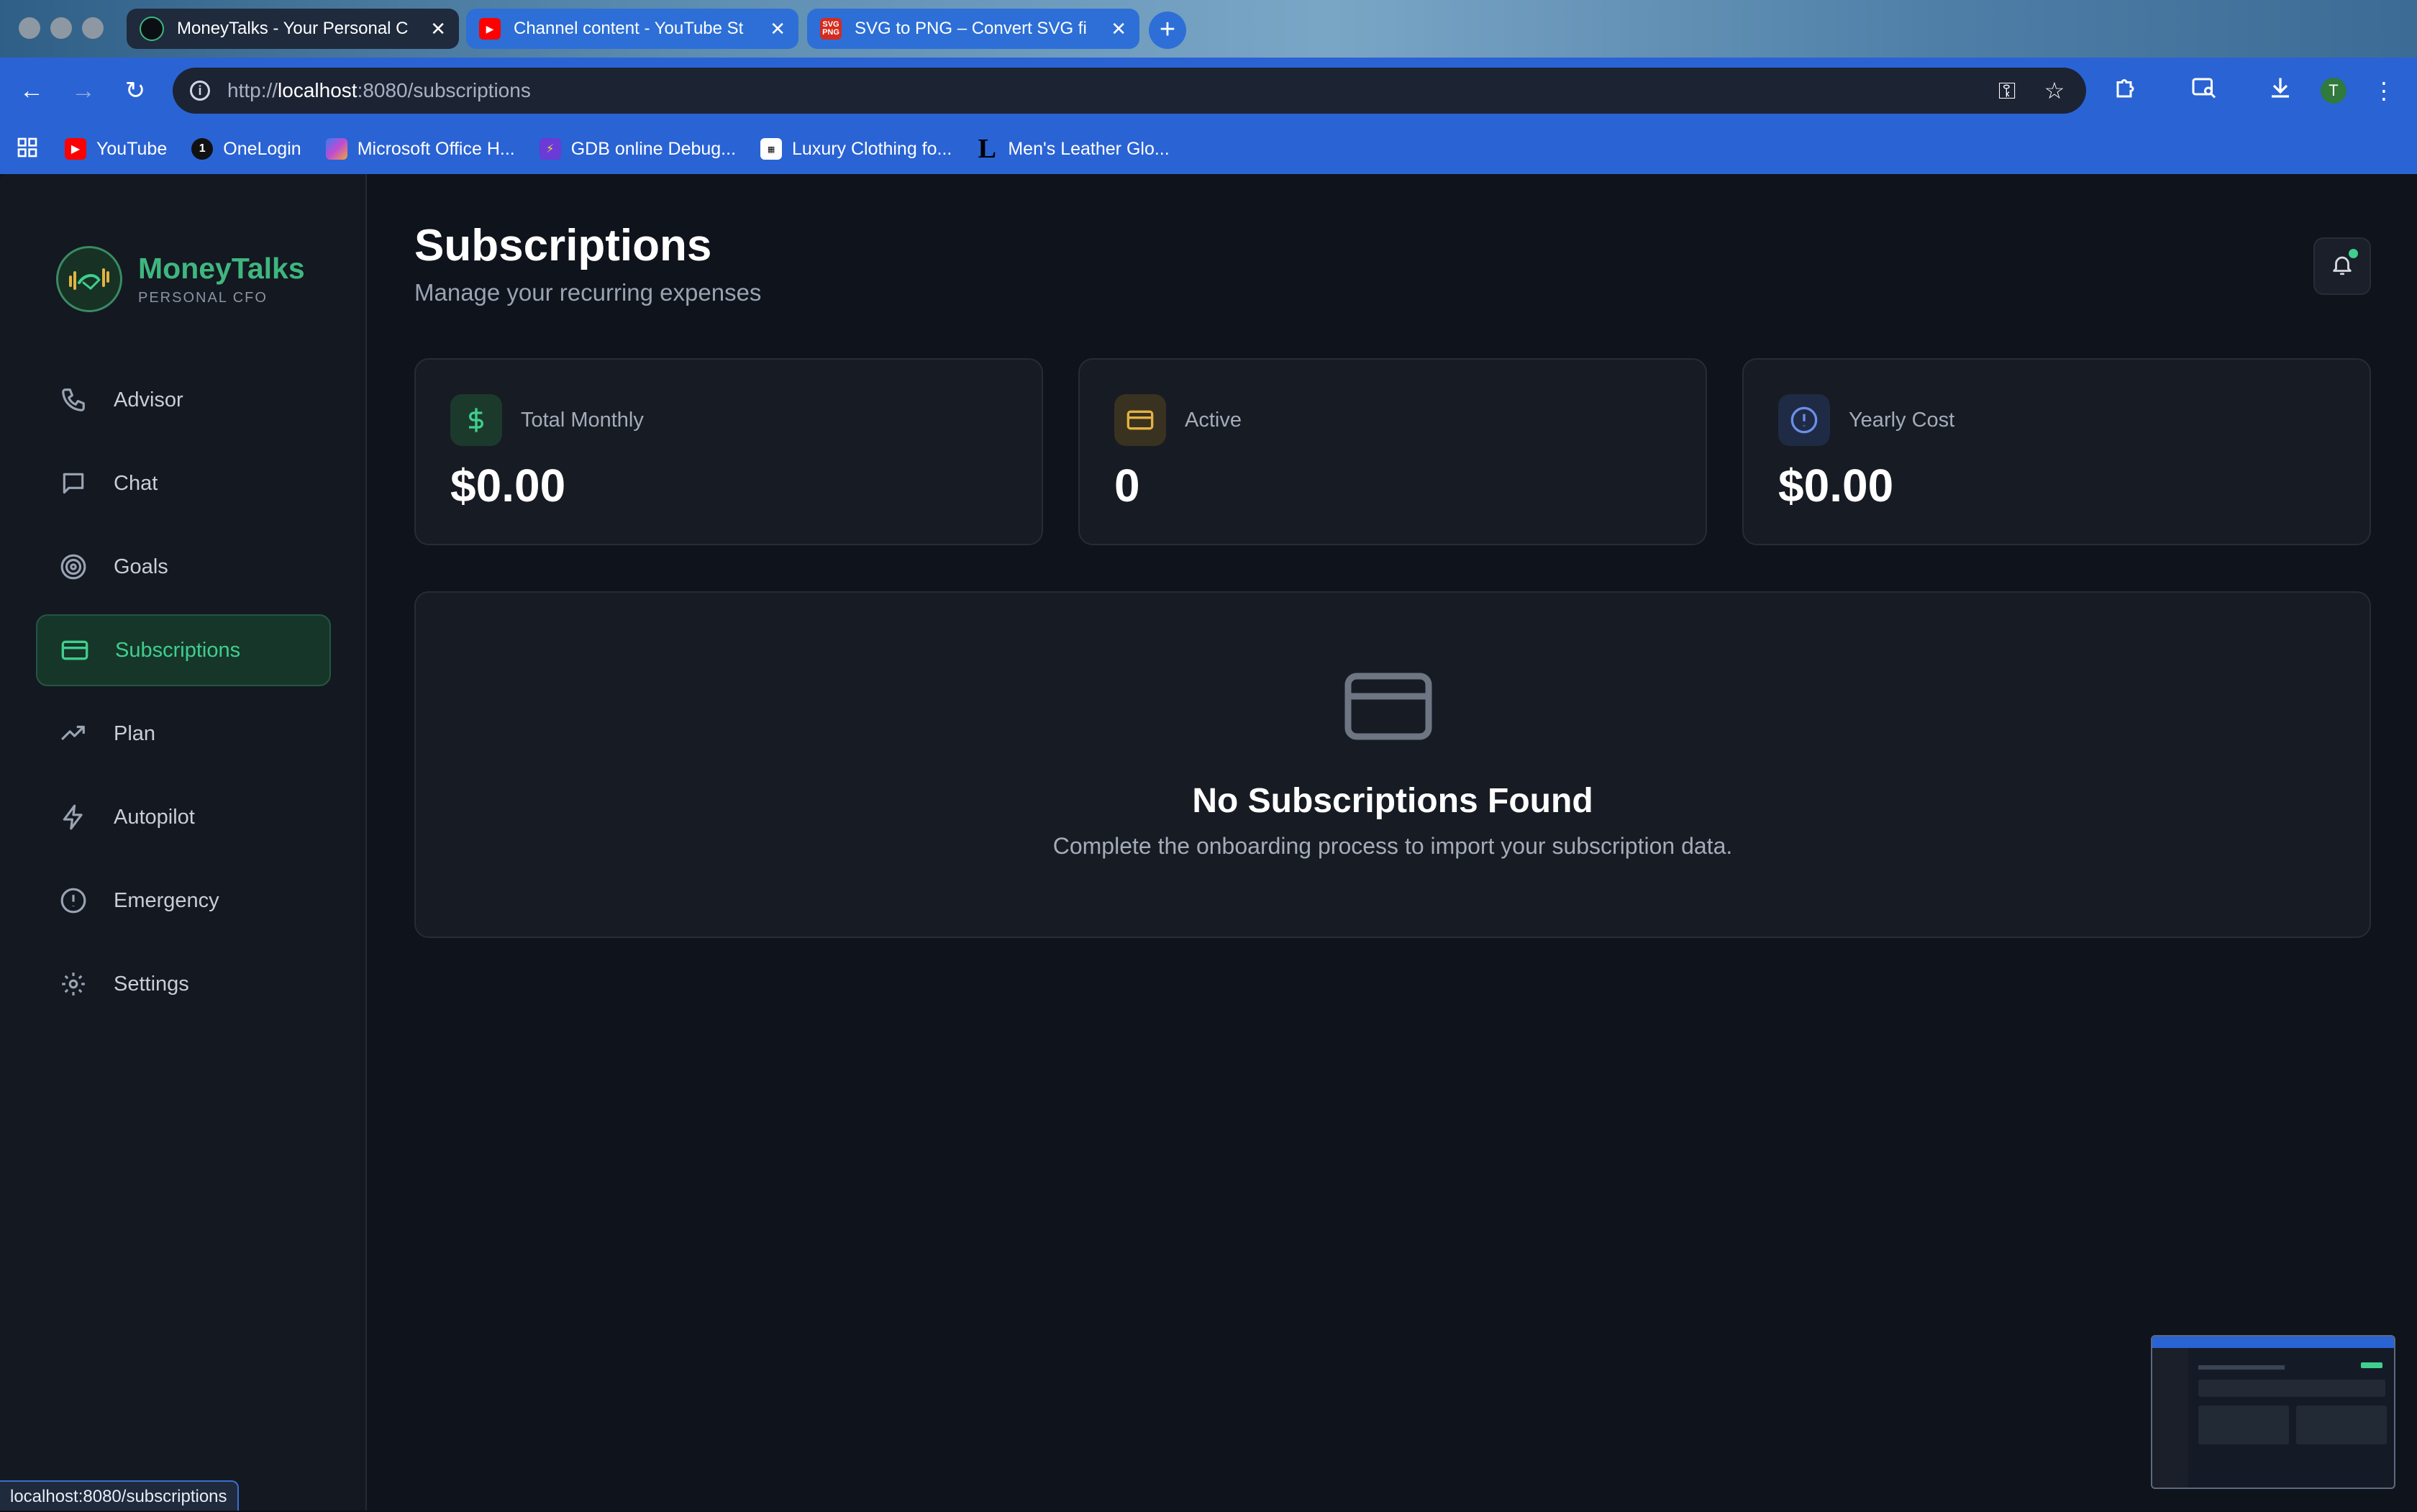 This screenshot has height=1512, width=2417. I want to click on l-logo-icon: L, so click(987, 149).